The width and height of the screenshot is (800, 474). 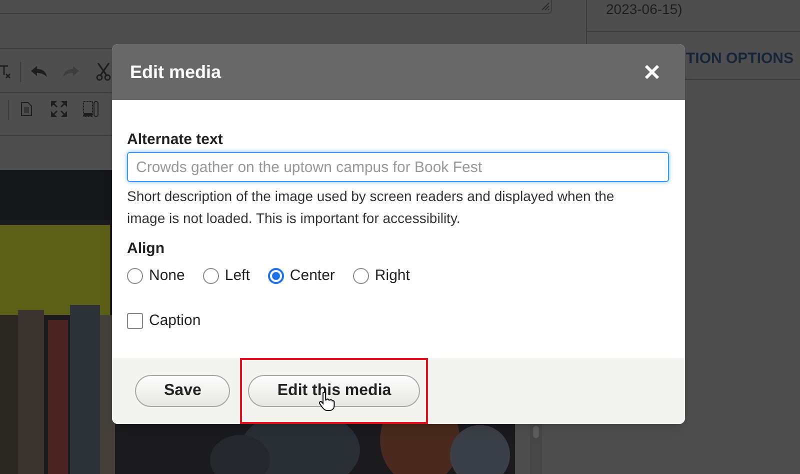 I want to click on radio-label: Right, so click(x=392, y=276).